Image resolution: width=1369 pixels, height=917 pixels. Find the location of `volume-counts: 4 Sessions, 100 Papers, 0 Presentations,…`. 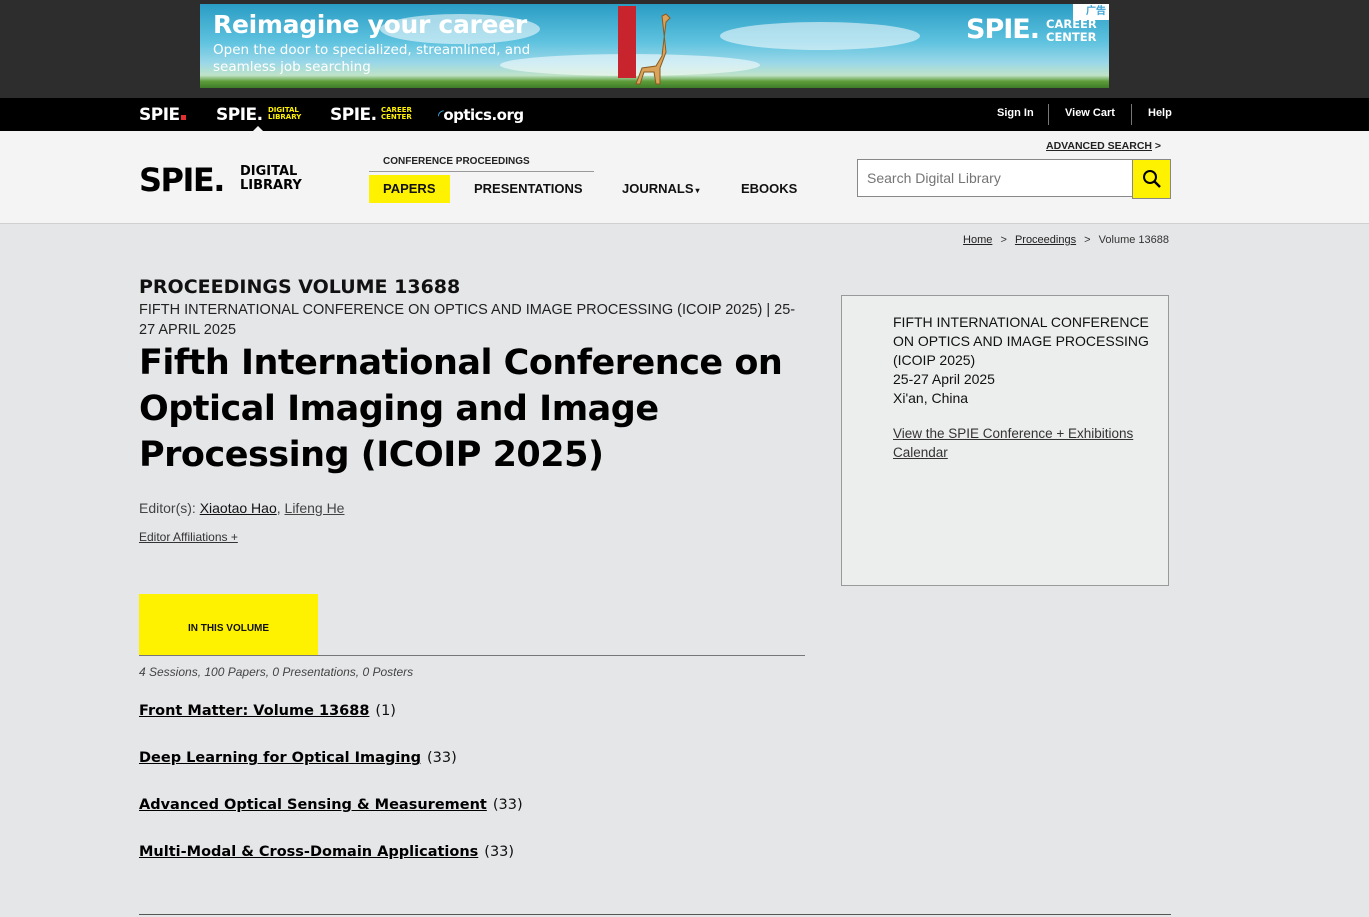

volume-counts: 4 Sessions, 100 Papers, 0 Presentations,… is located at coordinates (276, 672).